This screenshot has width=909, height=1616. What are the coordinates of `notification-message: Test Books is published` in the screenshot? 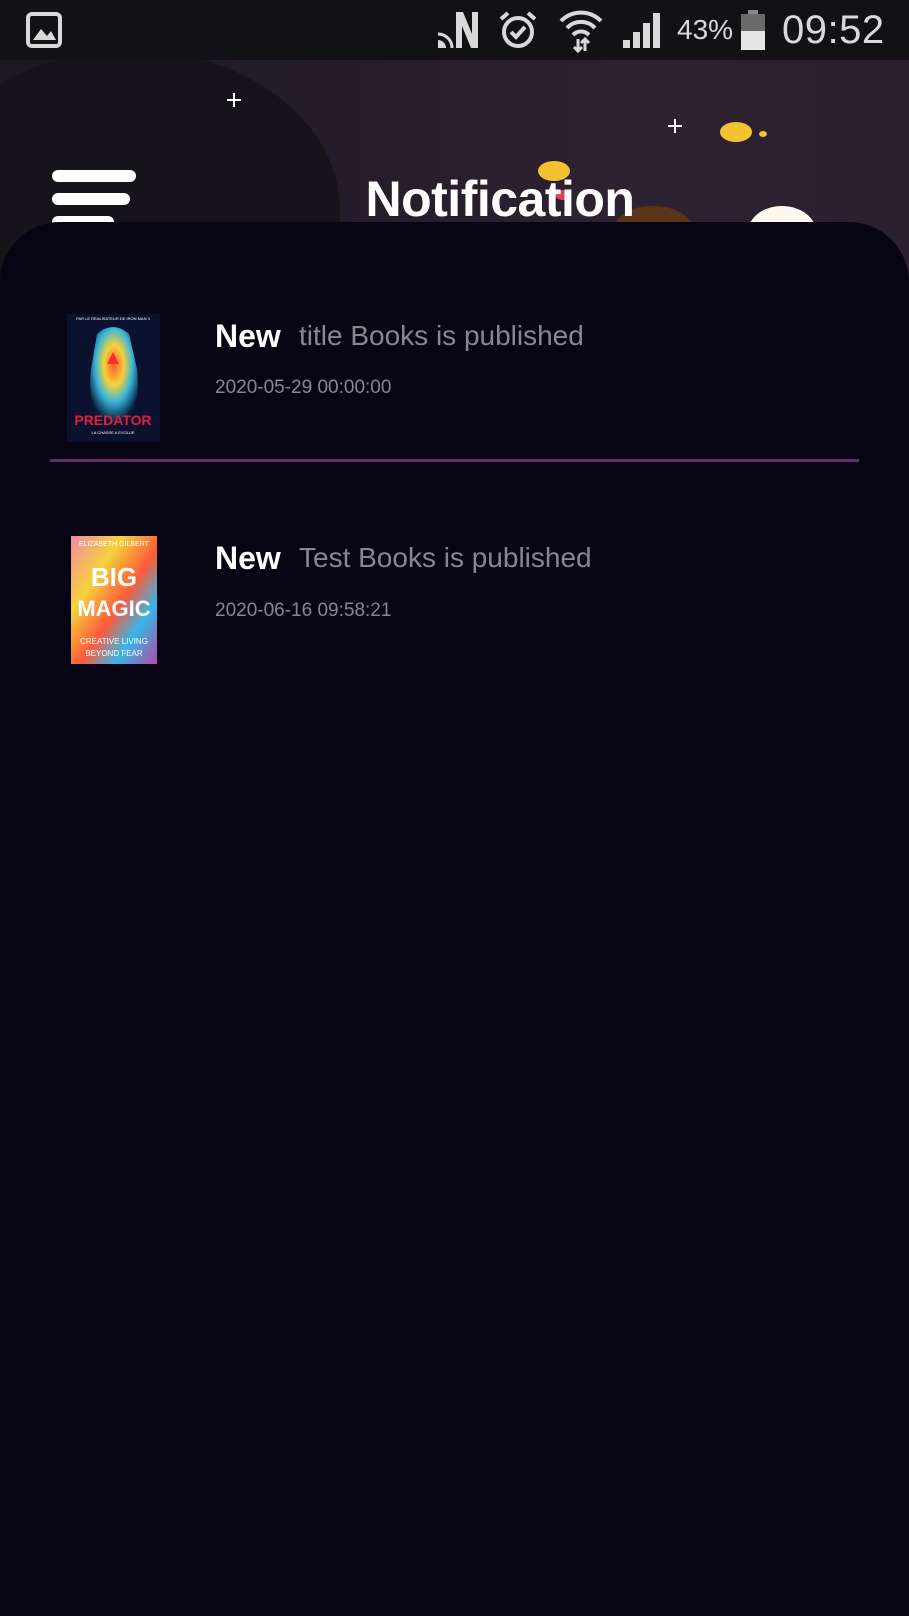 It's located at (445, 557).